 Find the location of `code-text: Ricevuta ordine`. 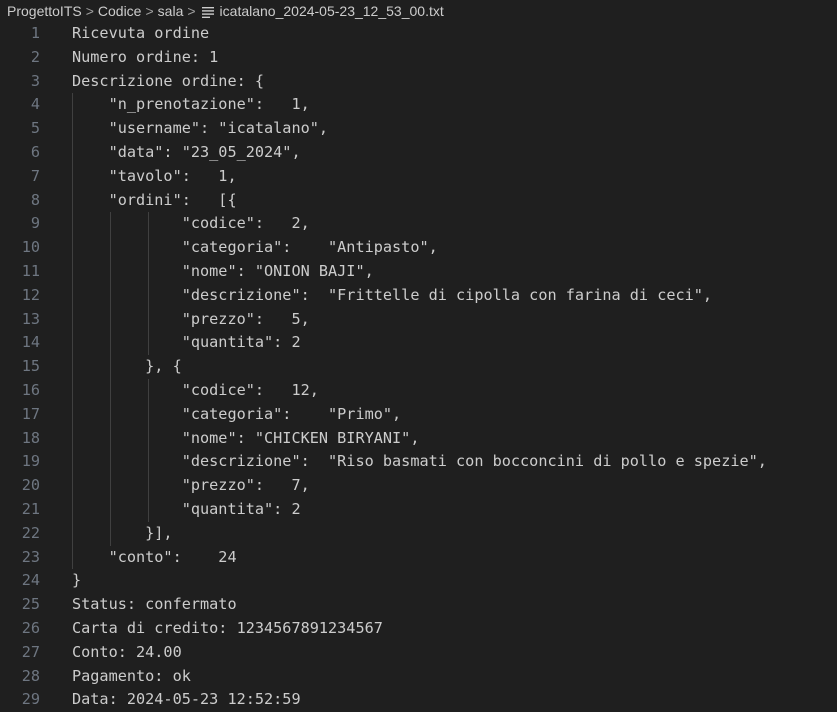

code-text: Ricevuta ordine is located at coordinates (141, 33).